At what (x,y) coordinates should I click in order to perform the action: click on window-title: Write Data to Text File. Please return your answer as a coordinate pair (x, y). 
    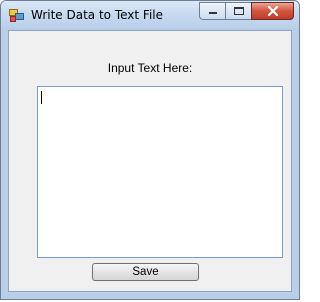
    Looking at the image, I should click on (97, 15).